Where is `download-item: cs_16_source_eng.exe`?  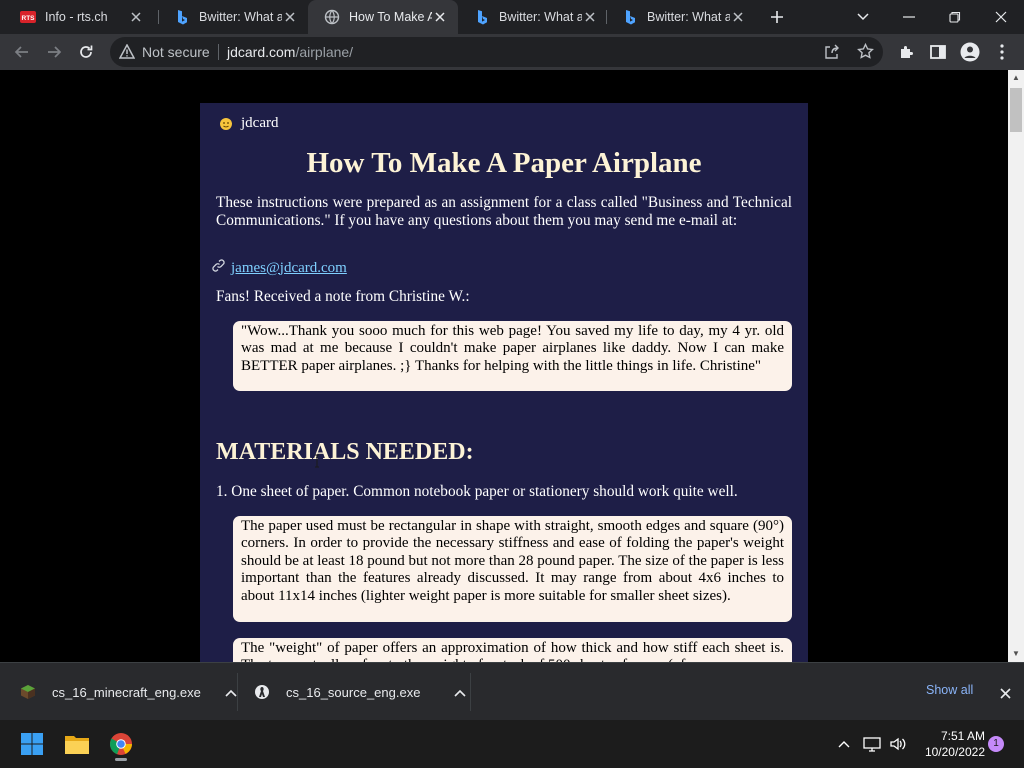
download-item: cs_16_source_eng.exe is located at coordinates (360, 692).